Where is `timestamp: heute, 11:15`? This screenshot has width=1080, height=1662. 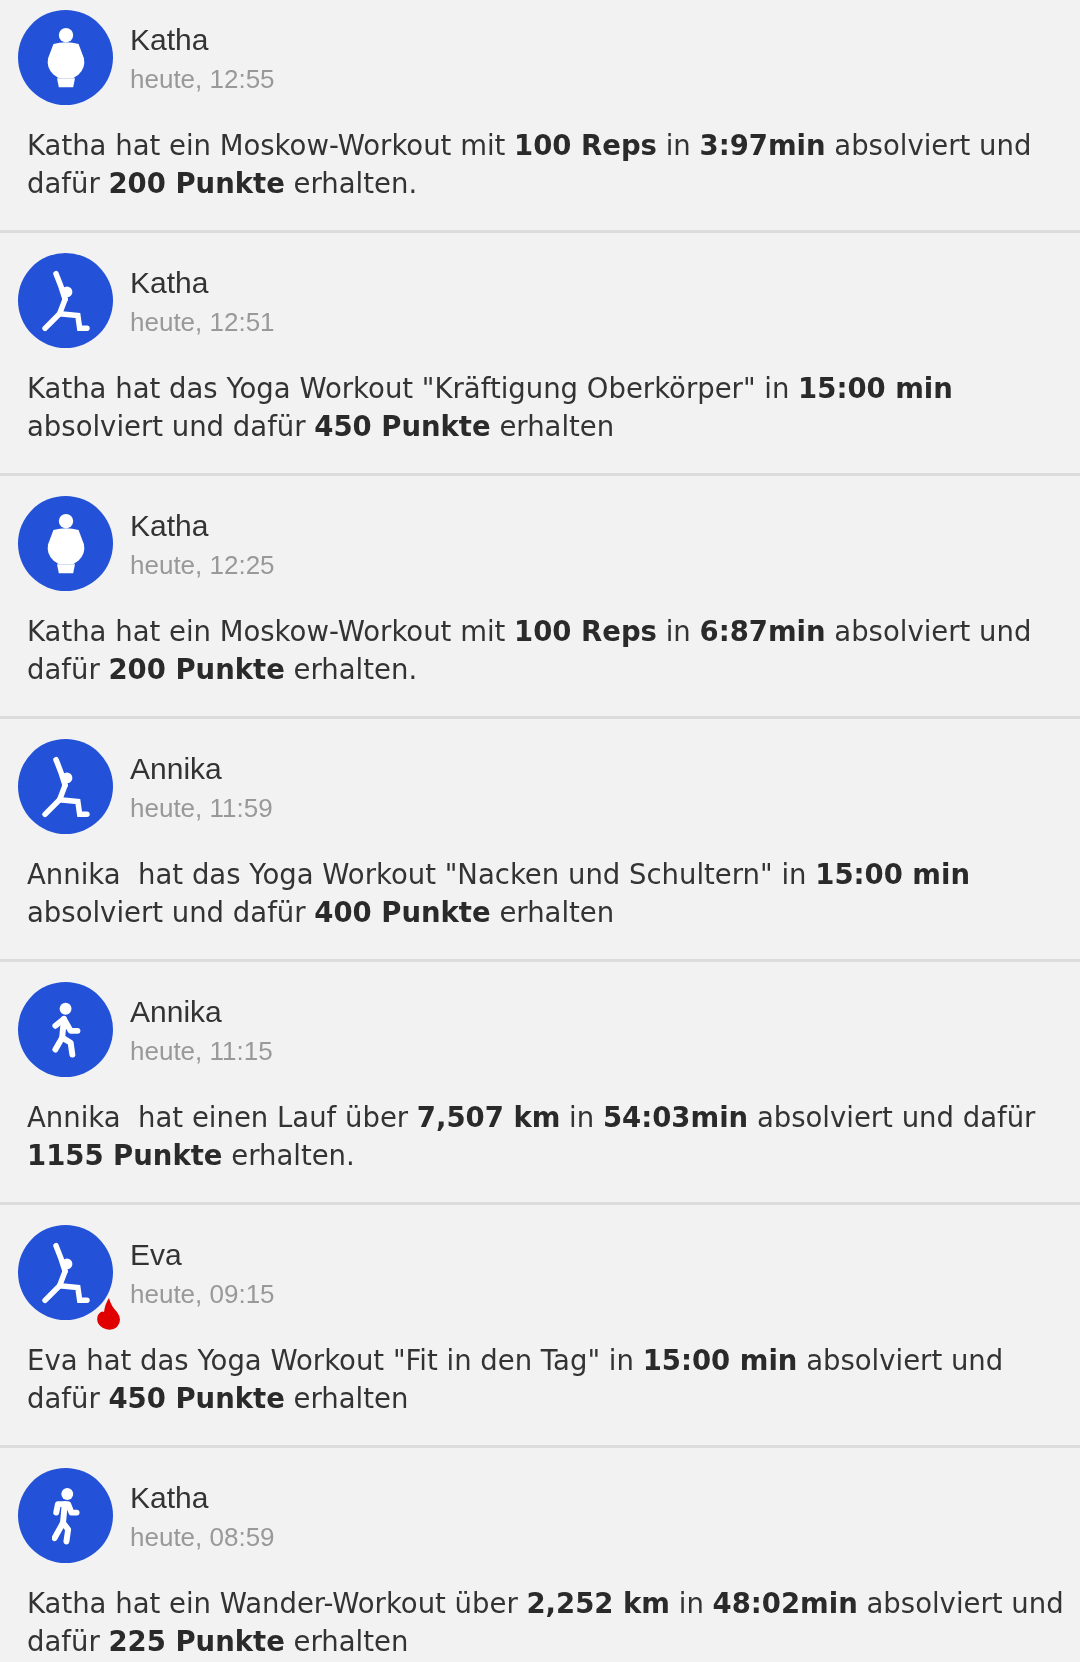 timestamp: heute, 11:15 is located at coordinates (201, 1051).